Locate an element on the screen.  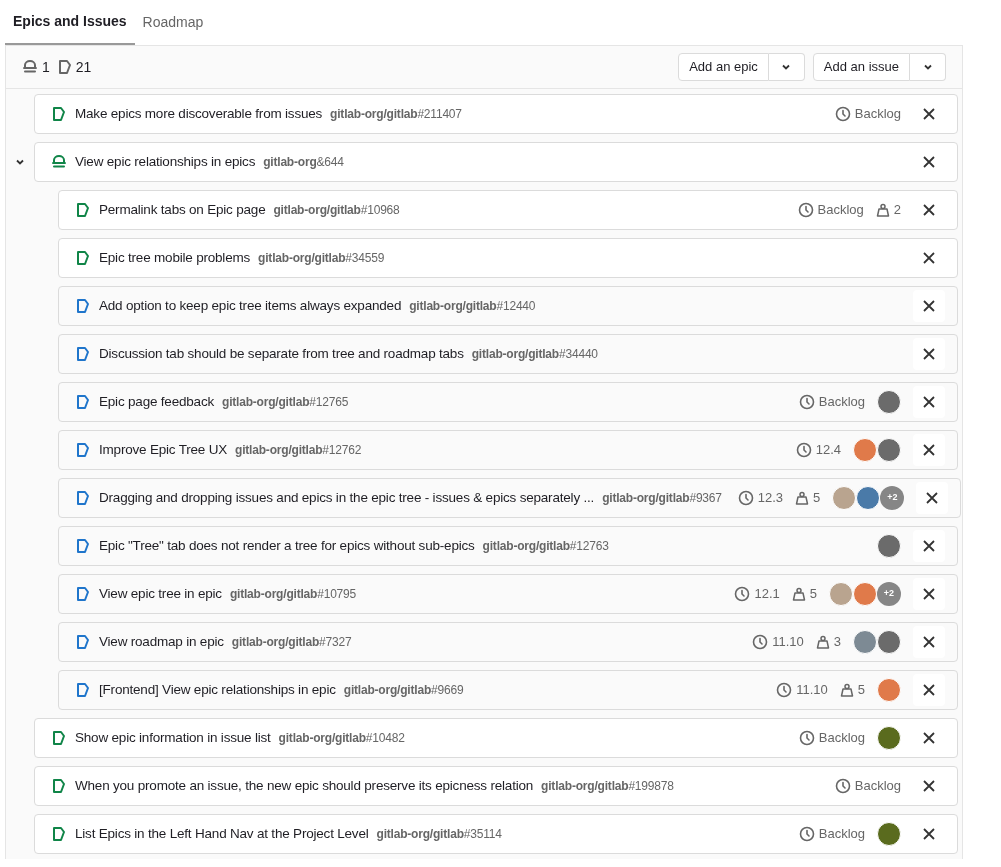
item-title: Epic "Tree" tab does not render a tree for epics without sub-epics is located at coordinates (287, 546).